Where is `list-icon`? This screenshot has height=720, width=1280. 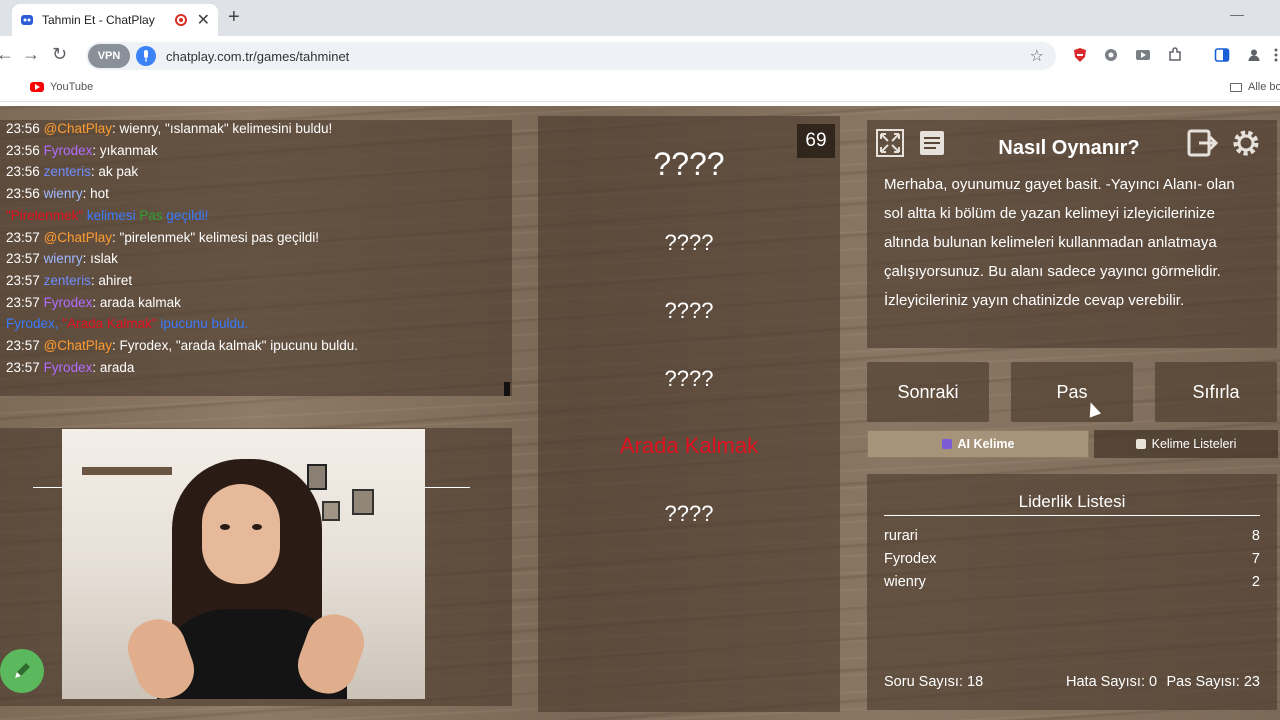
list-icon is located at coordinates (1140, 444).